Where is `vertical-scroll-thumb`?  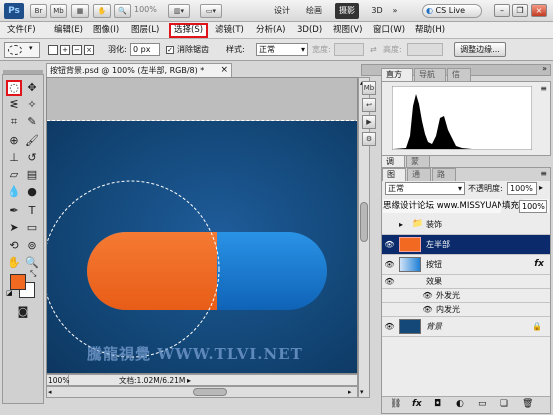 vertical-scroll-thumb is located at coordinates (364, 222).